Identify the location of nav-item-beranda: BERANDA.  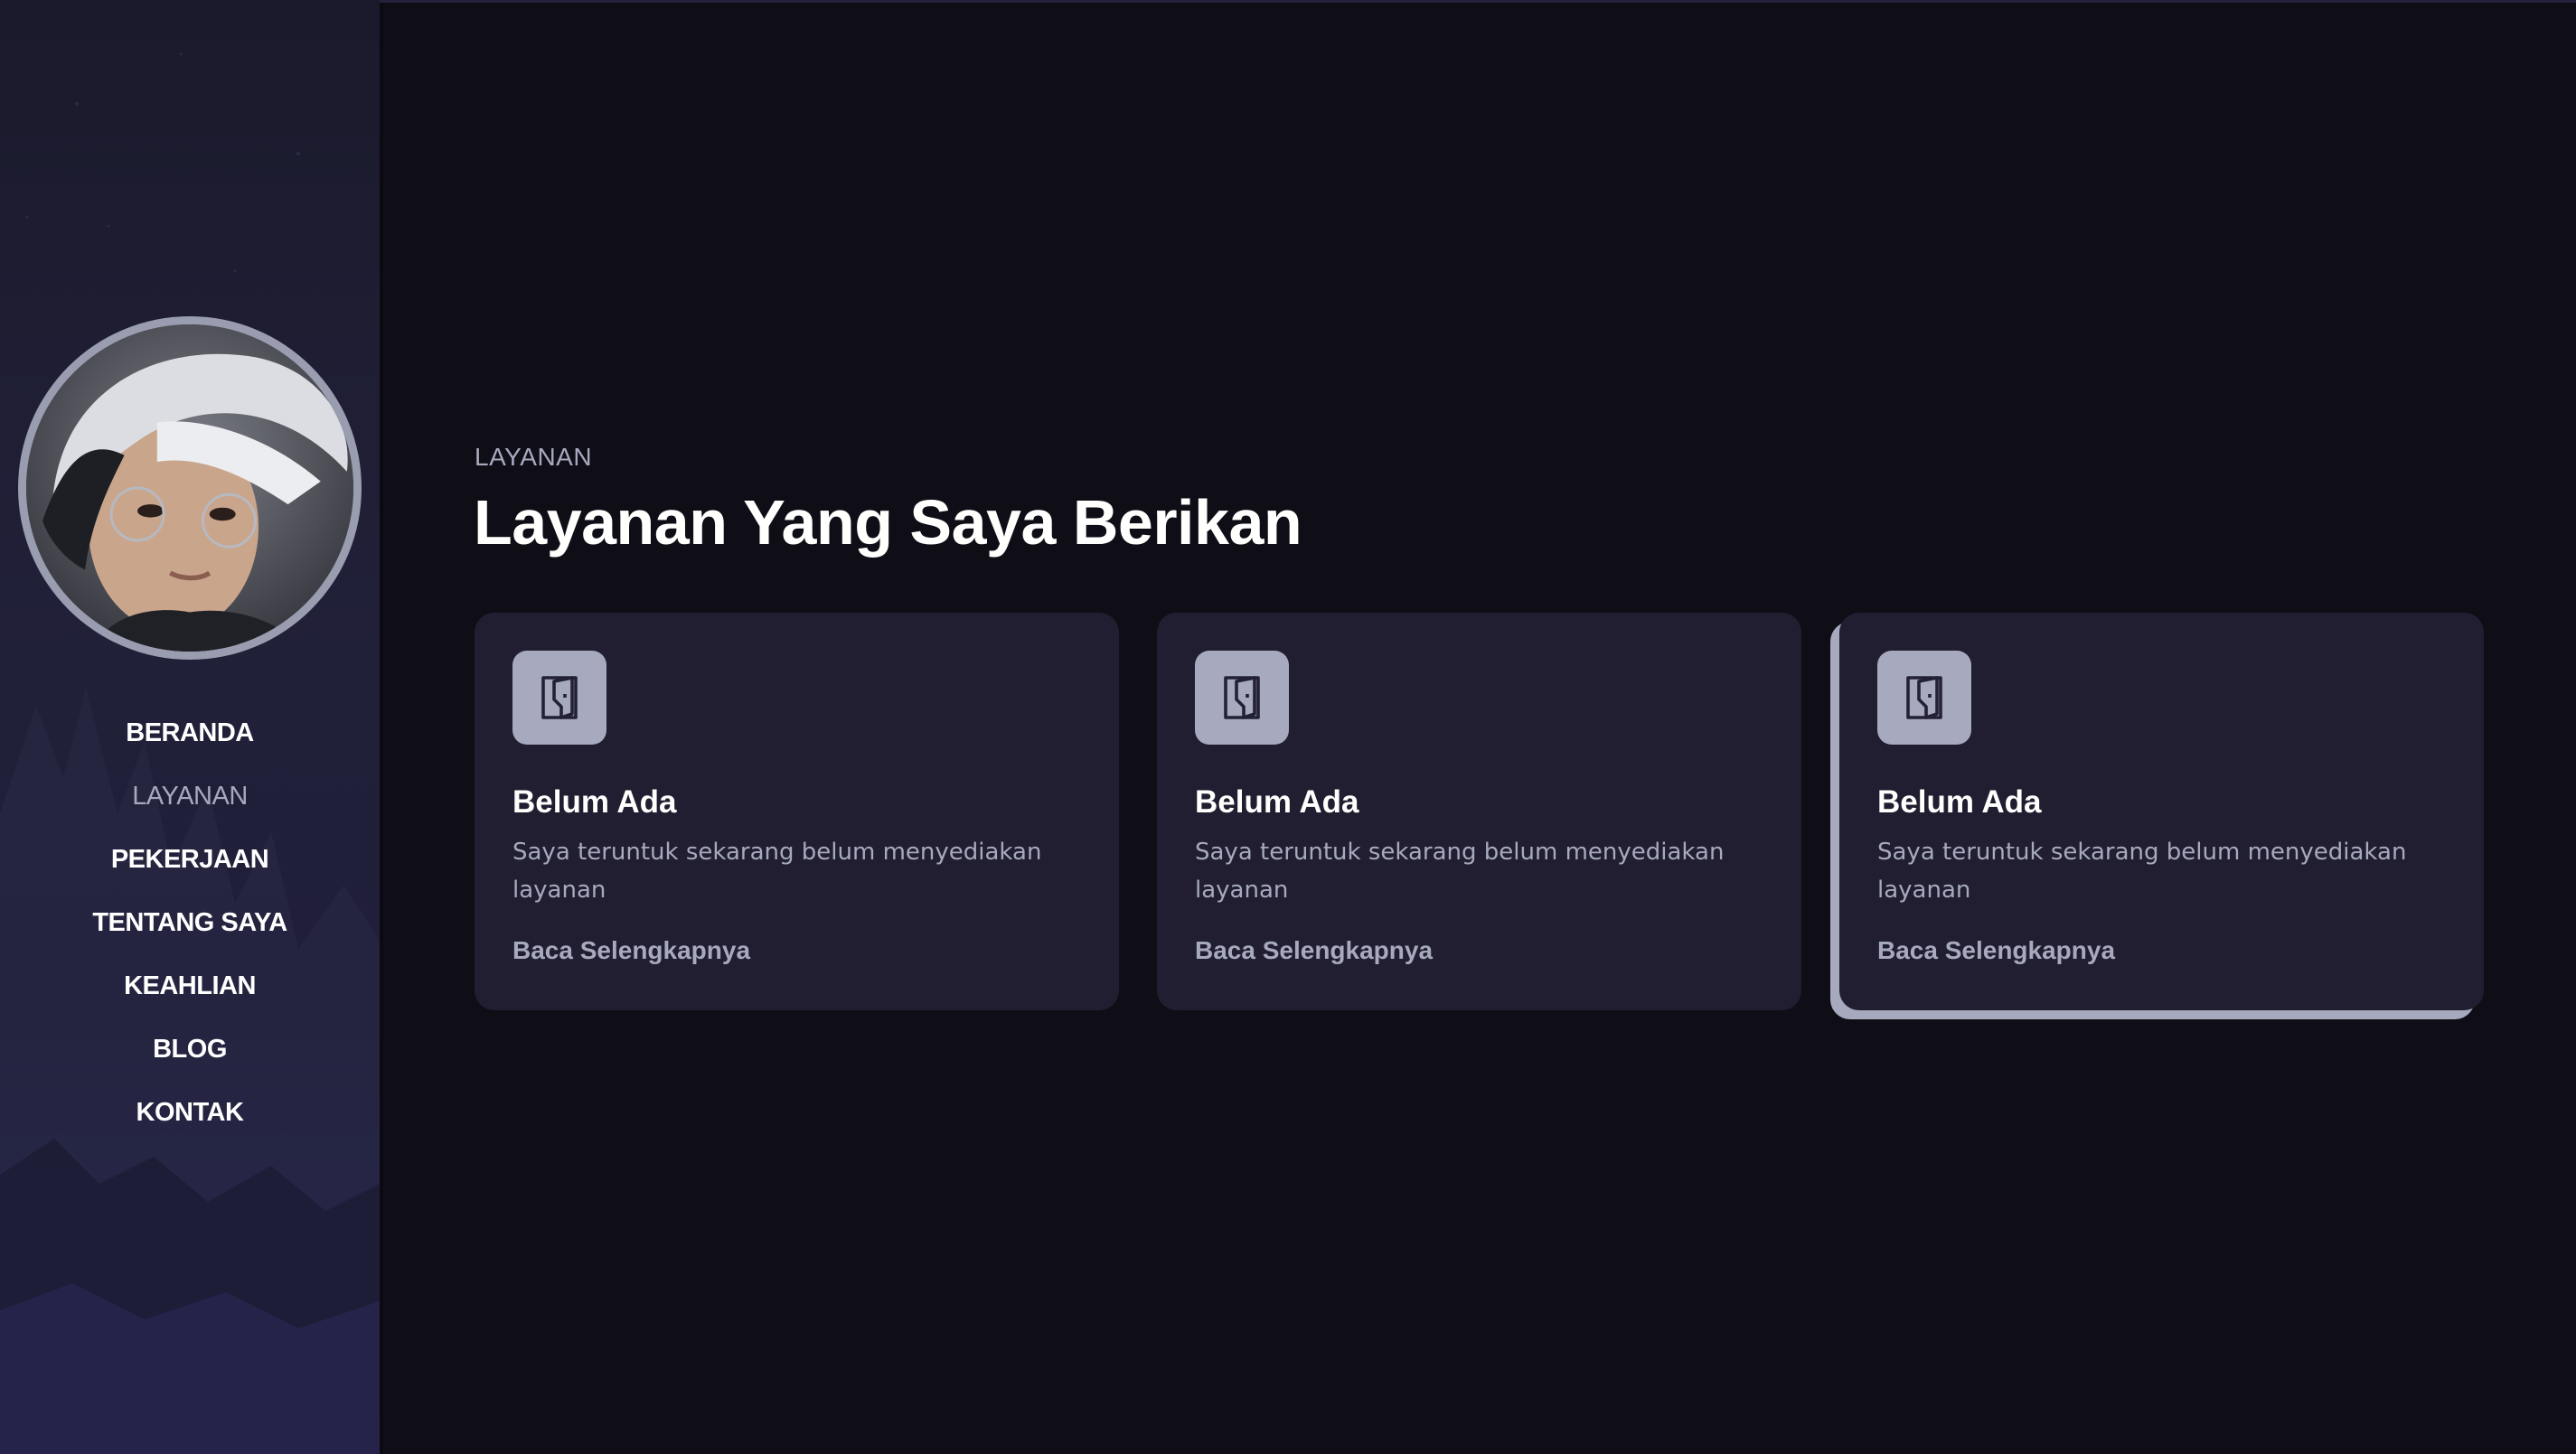
(190, 742).